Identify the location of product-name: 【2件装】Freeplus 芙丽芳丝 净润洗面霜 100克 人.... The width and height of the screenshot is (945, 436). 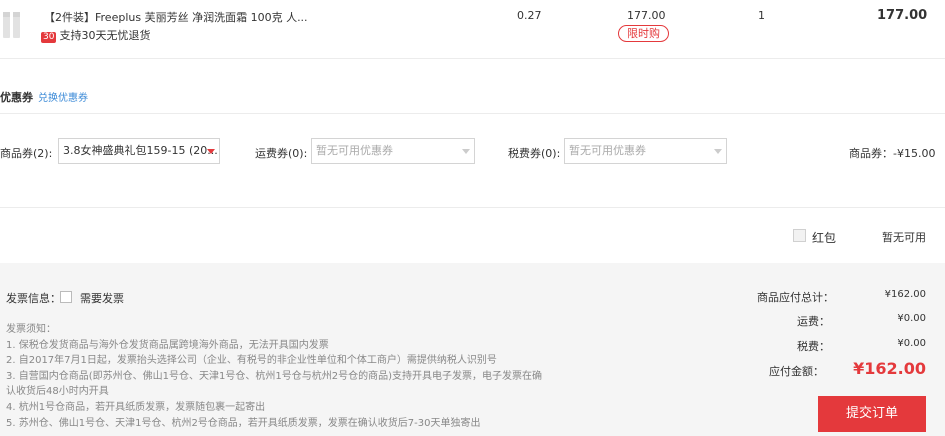
(176, 17).